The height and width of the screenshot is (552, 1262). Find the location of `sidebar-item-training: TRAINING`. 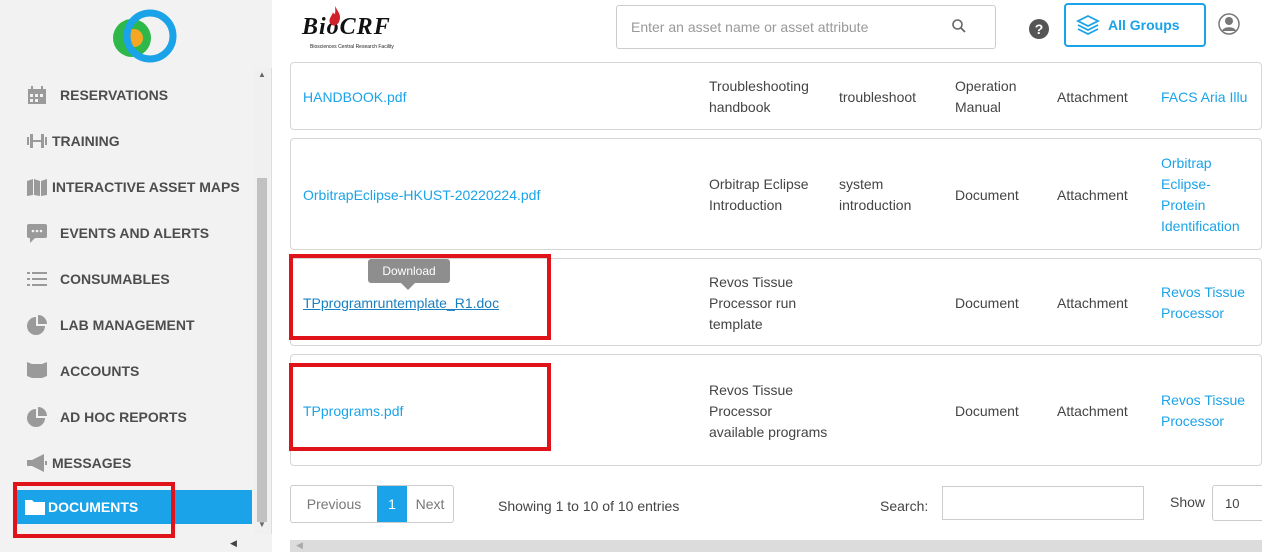

sidebar-item-training: TRAINING is located at coordinates (127, 141).